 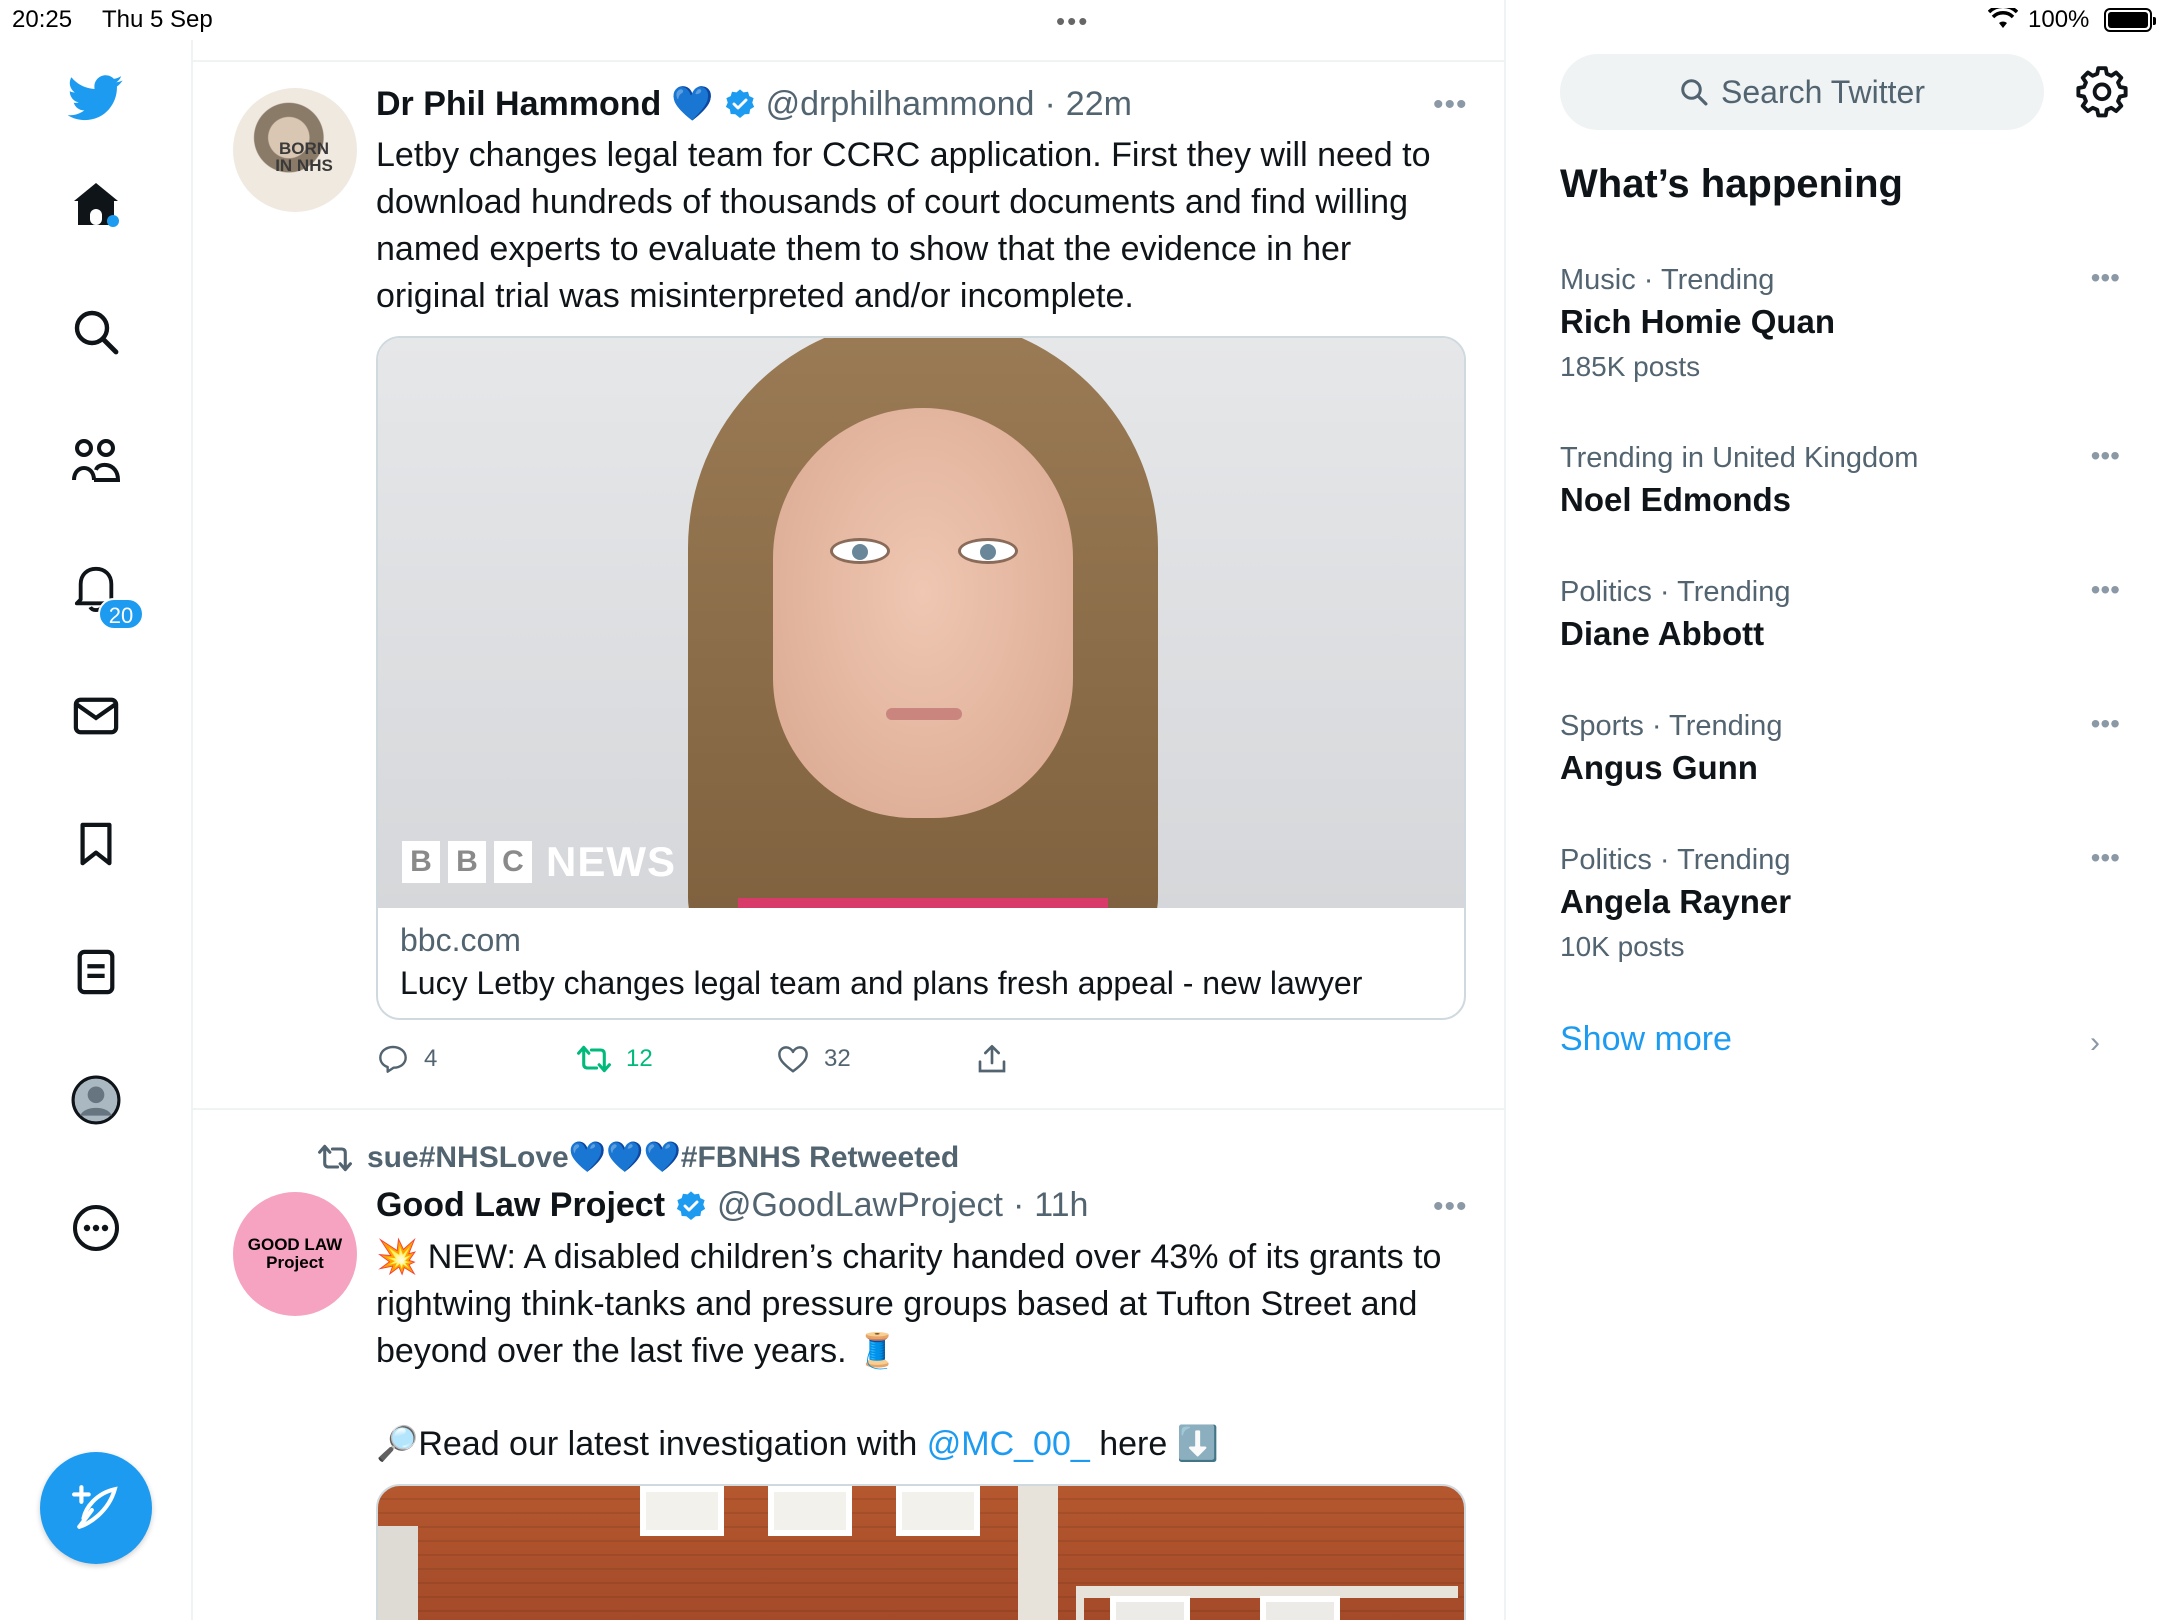 I want to click on status-time: 20:25, so click(x=42, y=19).